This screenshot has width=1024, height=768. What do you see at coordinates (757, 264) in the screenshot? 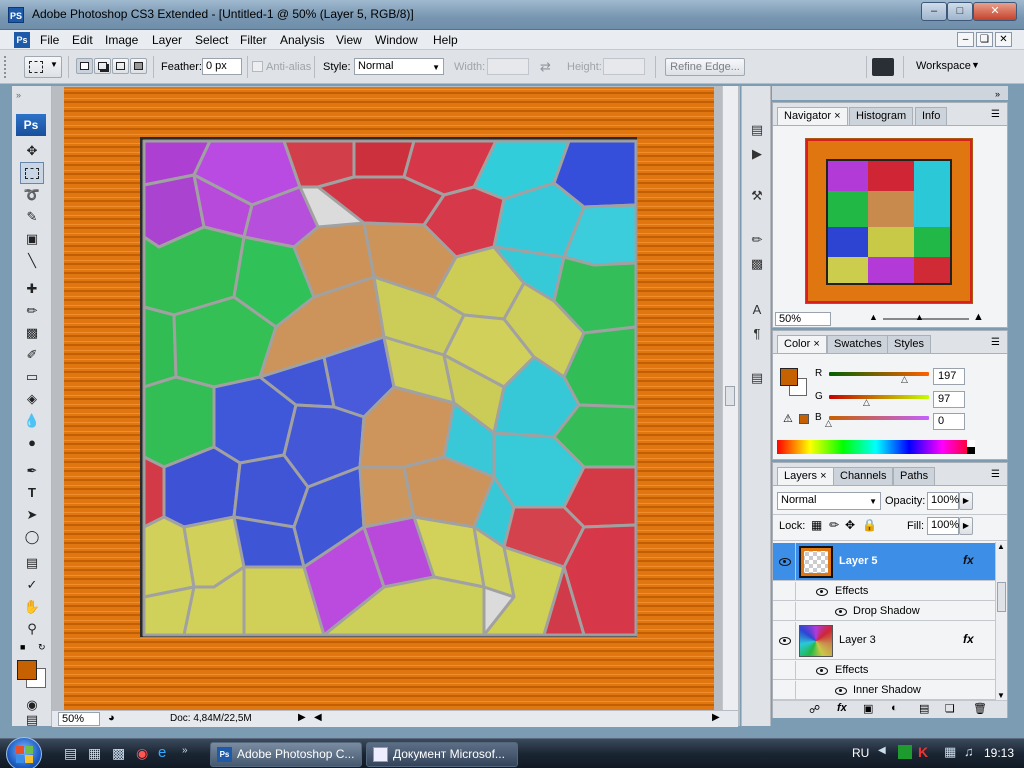
I see `clone-source-icon: ▩` at bounding box center [757, 264].